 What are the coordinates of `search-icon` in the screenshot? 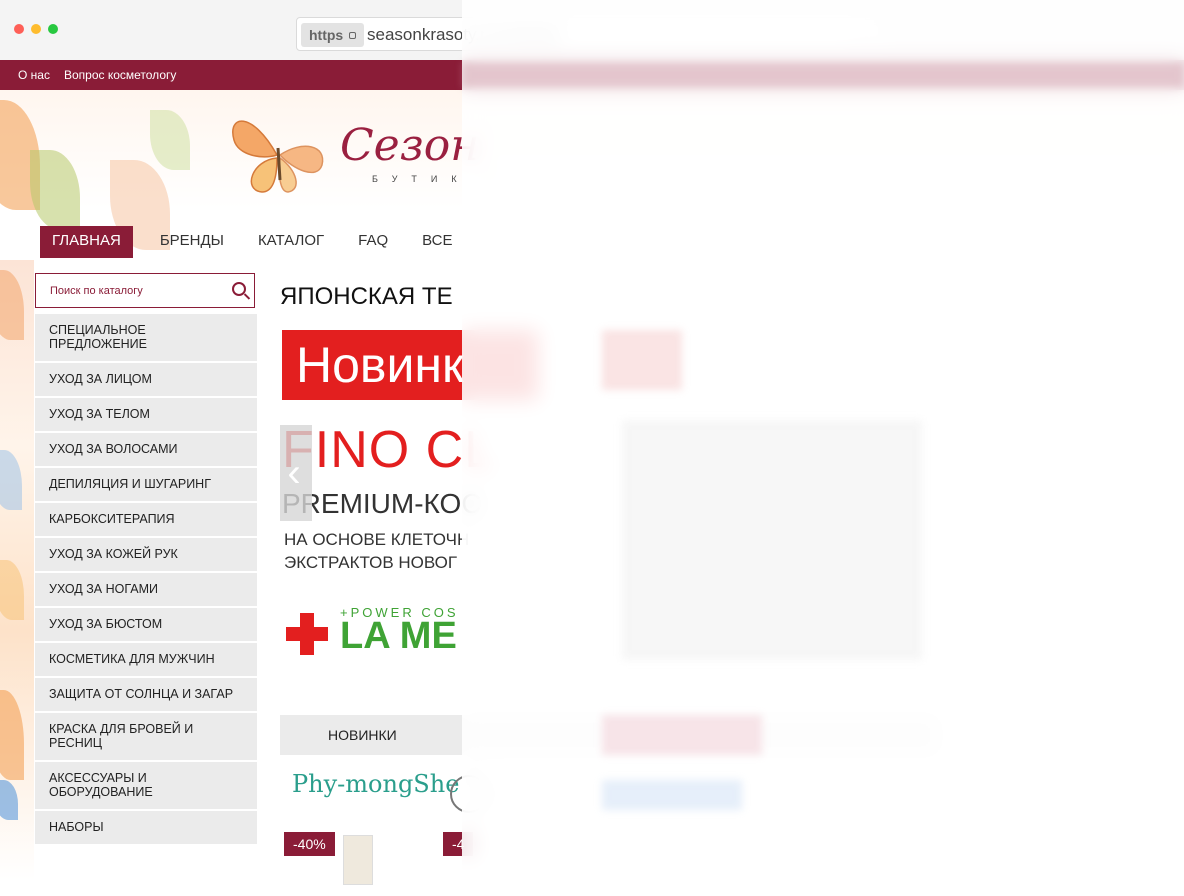 It's located at (239, 289).